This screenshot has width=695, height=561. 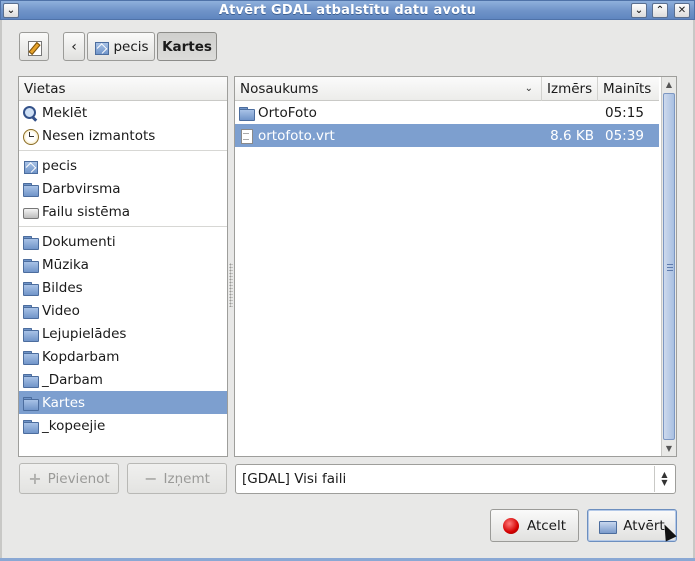 I want to click on file-name-cell: OrtoFoto, so click(x=388, y=112).